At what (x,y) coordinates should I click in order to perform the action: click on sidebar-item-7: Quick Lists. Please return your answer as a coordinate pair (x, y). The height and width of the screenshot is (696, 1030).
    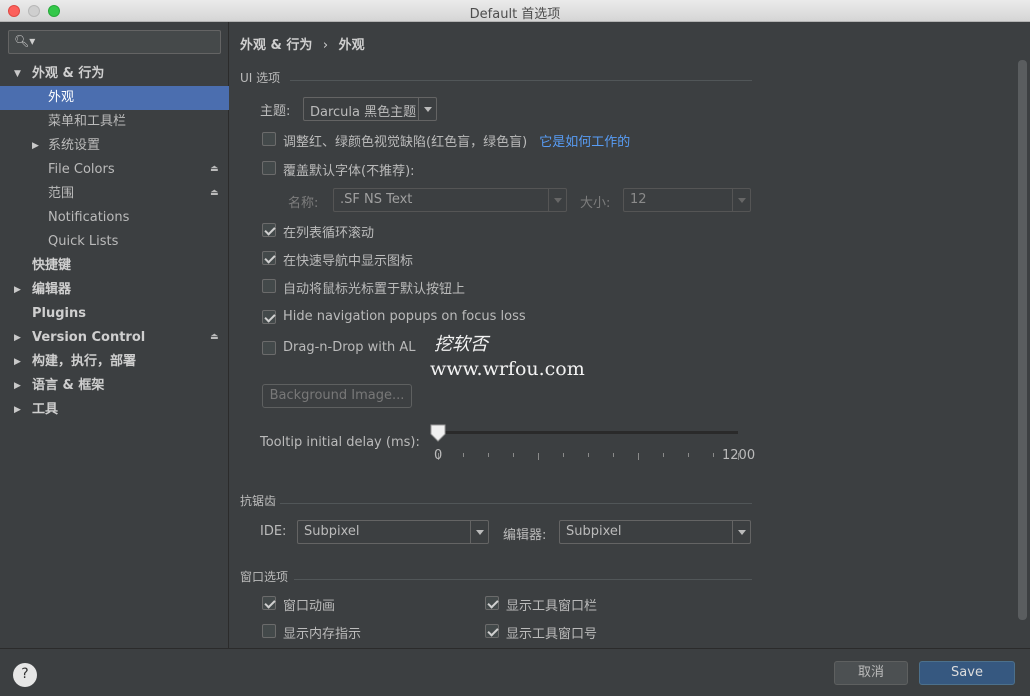
    Looking at the image, I should click on (114, 242).